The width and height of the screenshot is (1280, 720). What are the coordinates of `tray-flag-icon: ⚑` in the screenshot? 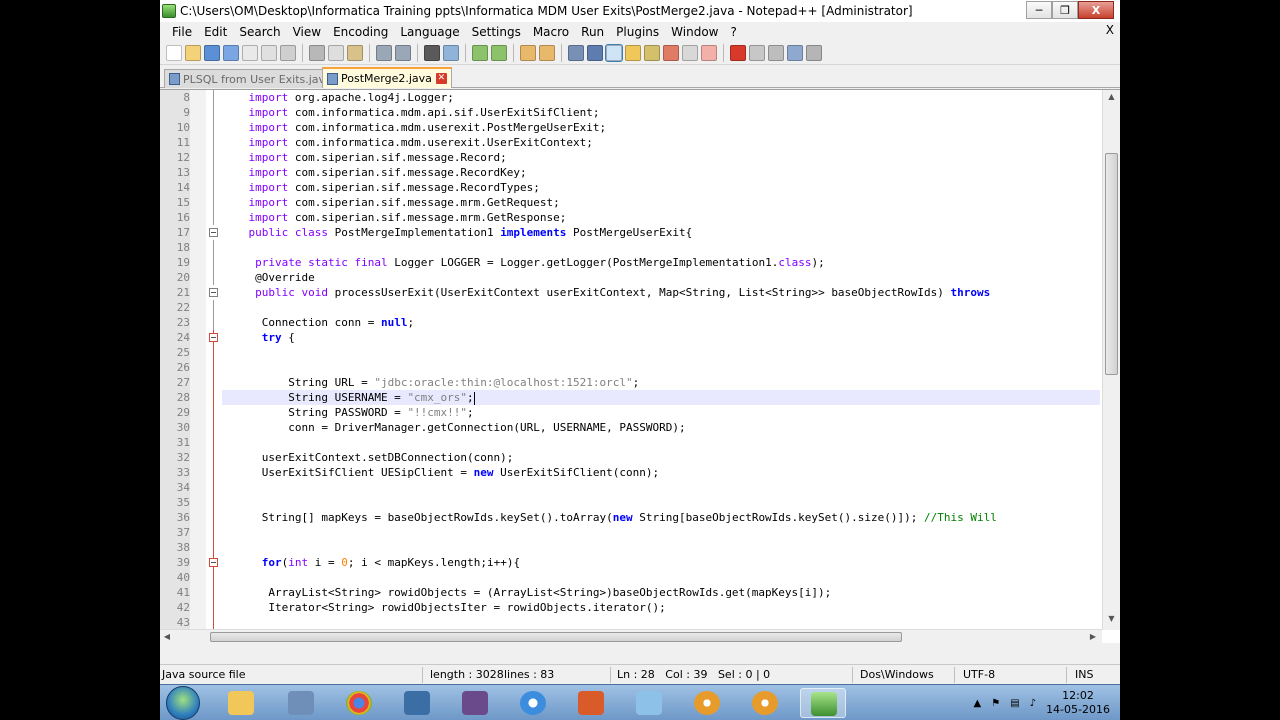 It's located at (995, 703).